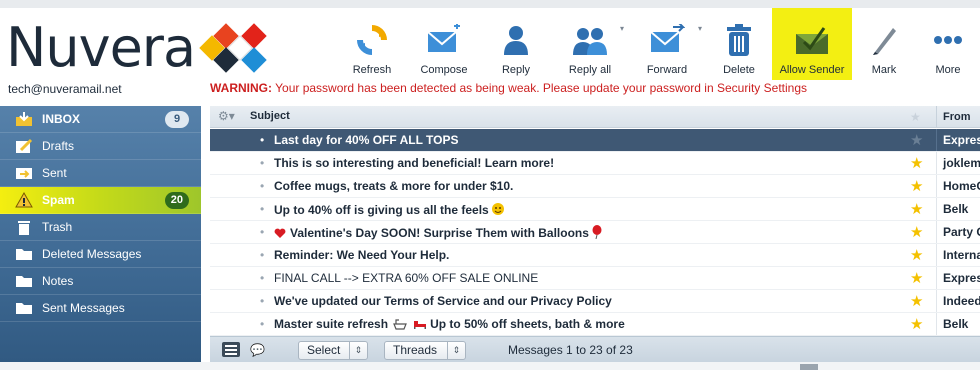 The width and height of the screenshot is (980, 370). What do you see at coordinates (958, 163) in the screenshot?
I see `message-from: joklem` at bounding box center [958, 163].